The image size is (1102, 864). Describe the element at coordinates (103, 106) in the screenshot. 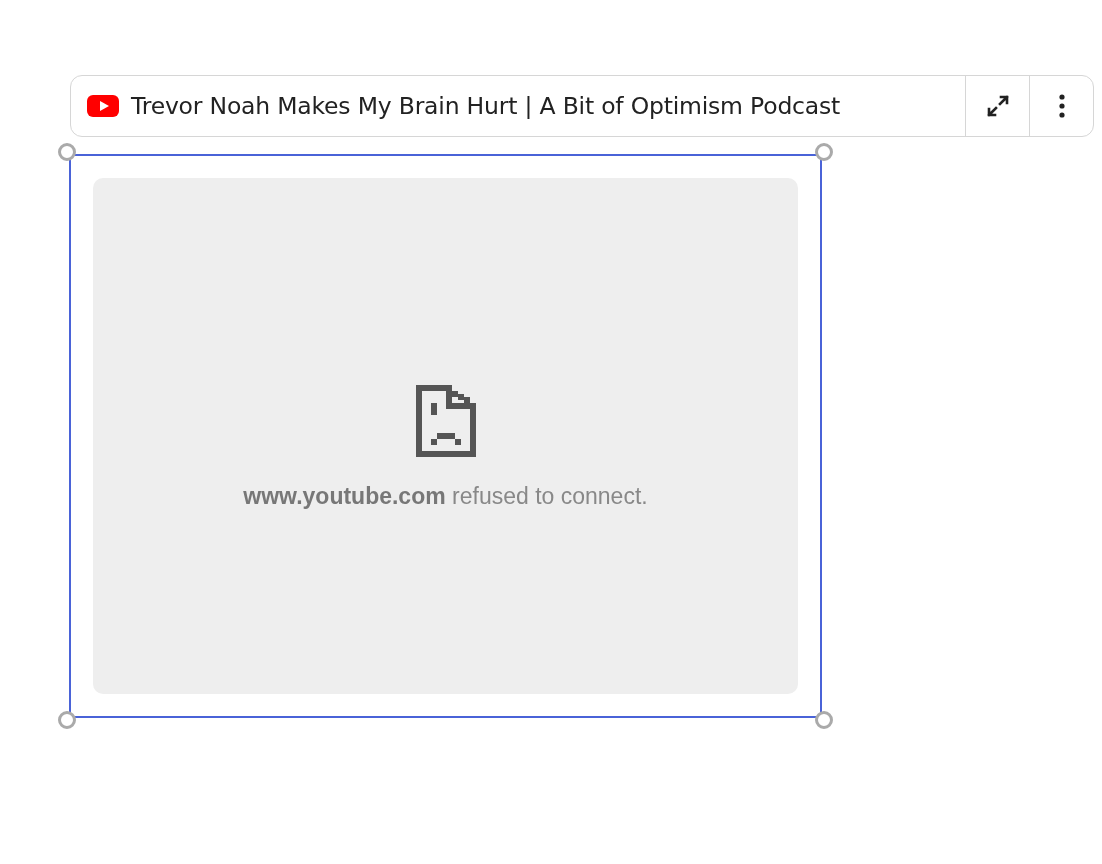

I see `video-play-icon` at that location.